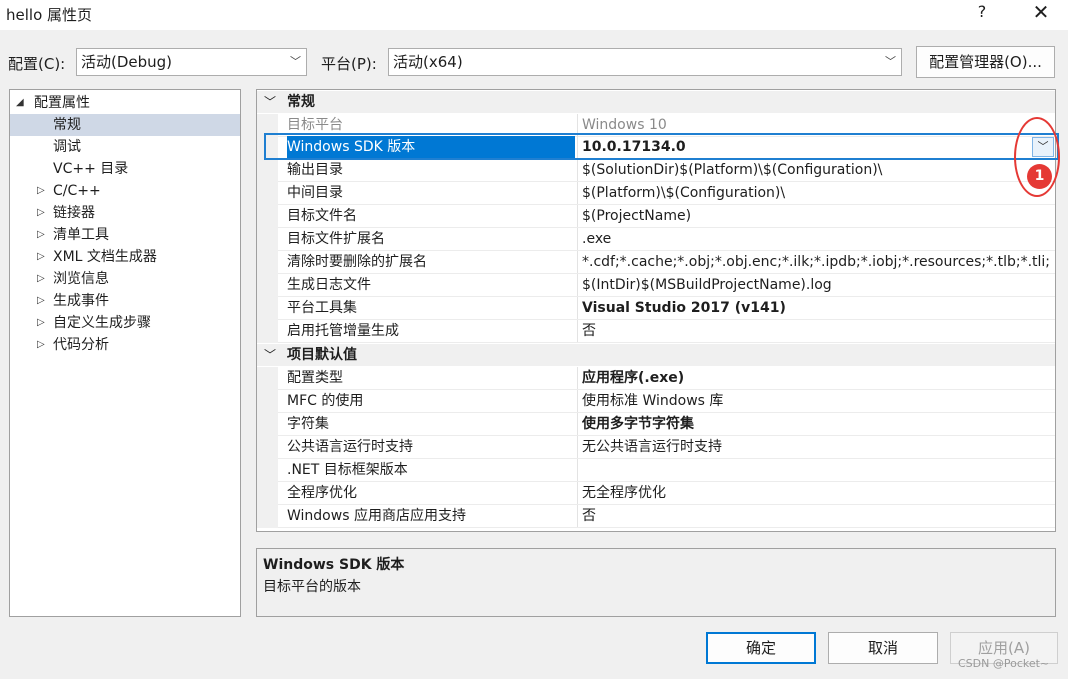 The width and height of the screenshot is (1068, 679). Describe the element at coordinates (102, 323) in the screenshot. I see `tree-item-label: 自定义生成步骤` at that location.